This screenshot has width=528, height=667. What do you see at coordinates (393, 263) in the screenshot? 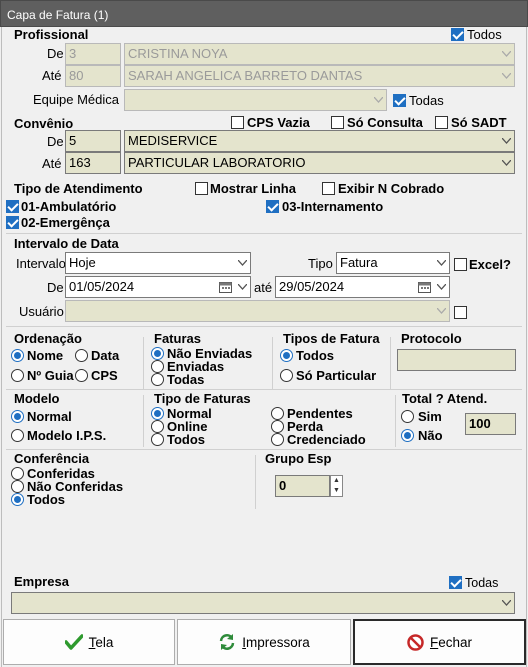
I see `tipo-select: Fatura` at bounding box center [393, 263].